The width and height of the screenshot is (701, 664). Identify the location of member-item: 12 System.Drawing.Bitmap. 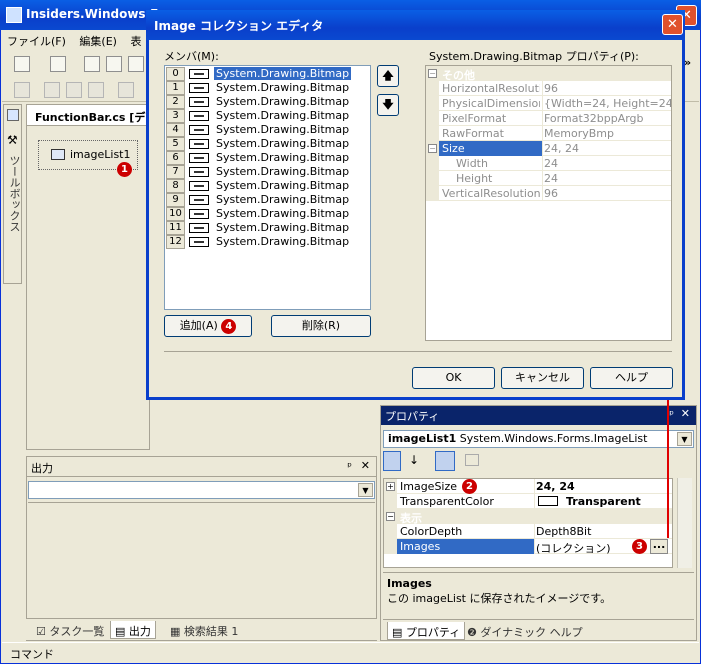
(268, 242).